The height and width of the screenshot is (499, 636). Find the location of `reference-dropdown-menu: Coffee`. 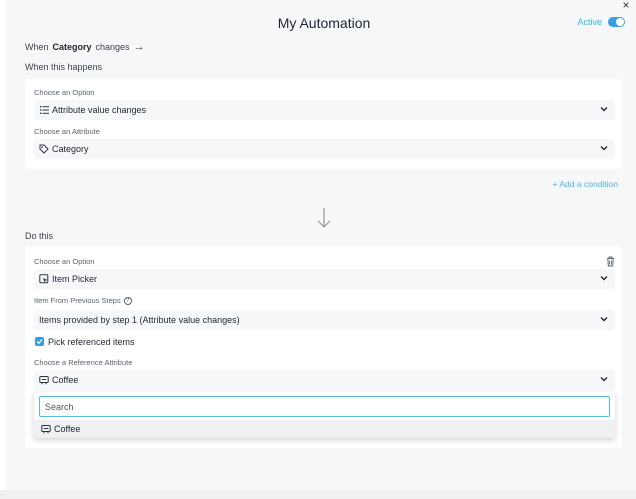

reference-dropdown-menu: Coffee is located at coordinates (324, 415).